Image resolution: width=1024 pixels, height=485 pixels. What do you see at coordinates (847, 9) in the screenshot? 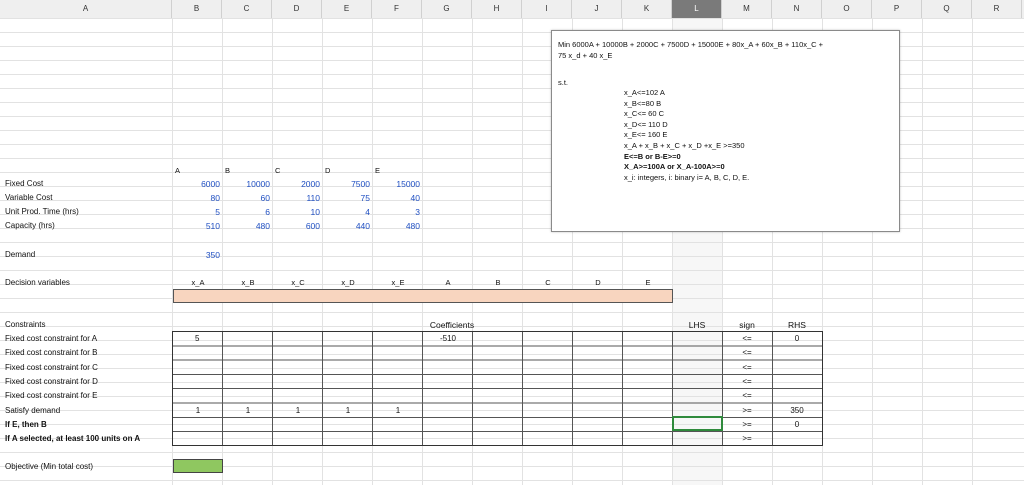
I see `column-header-o: O` at bounding box center [847, 9].